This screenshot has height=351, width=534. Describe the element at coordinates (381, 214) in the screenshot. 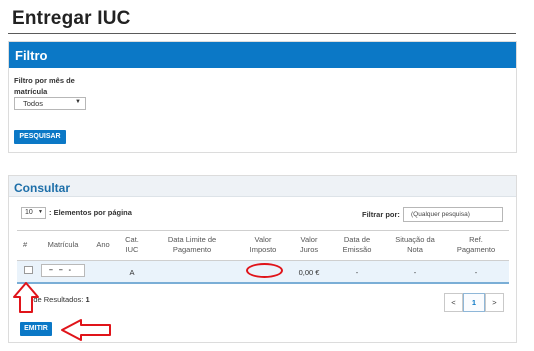

I see `filter-by-label: Filtrar por:` at that location.